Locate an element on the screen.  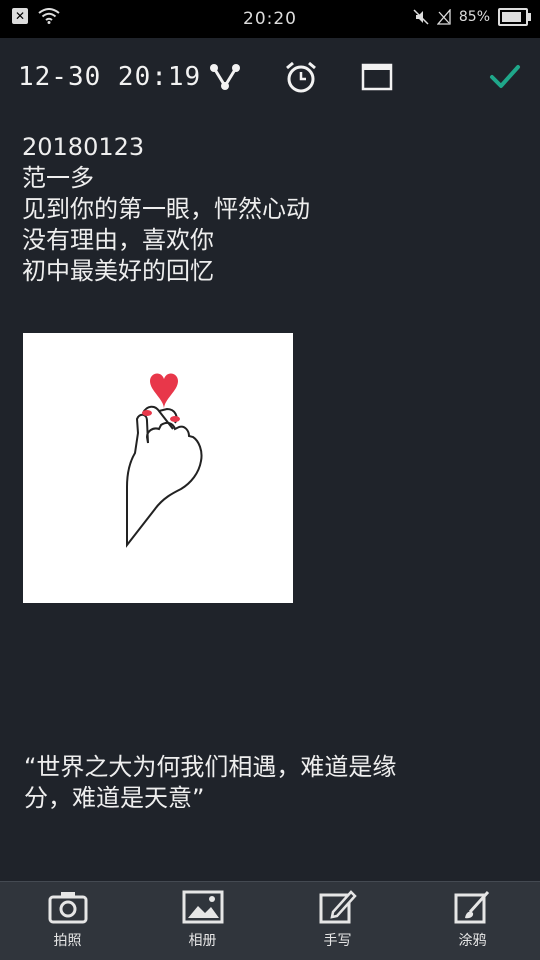
doodle-button: 涂鸦 is located at coordinates (472, 921).